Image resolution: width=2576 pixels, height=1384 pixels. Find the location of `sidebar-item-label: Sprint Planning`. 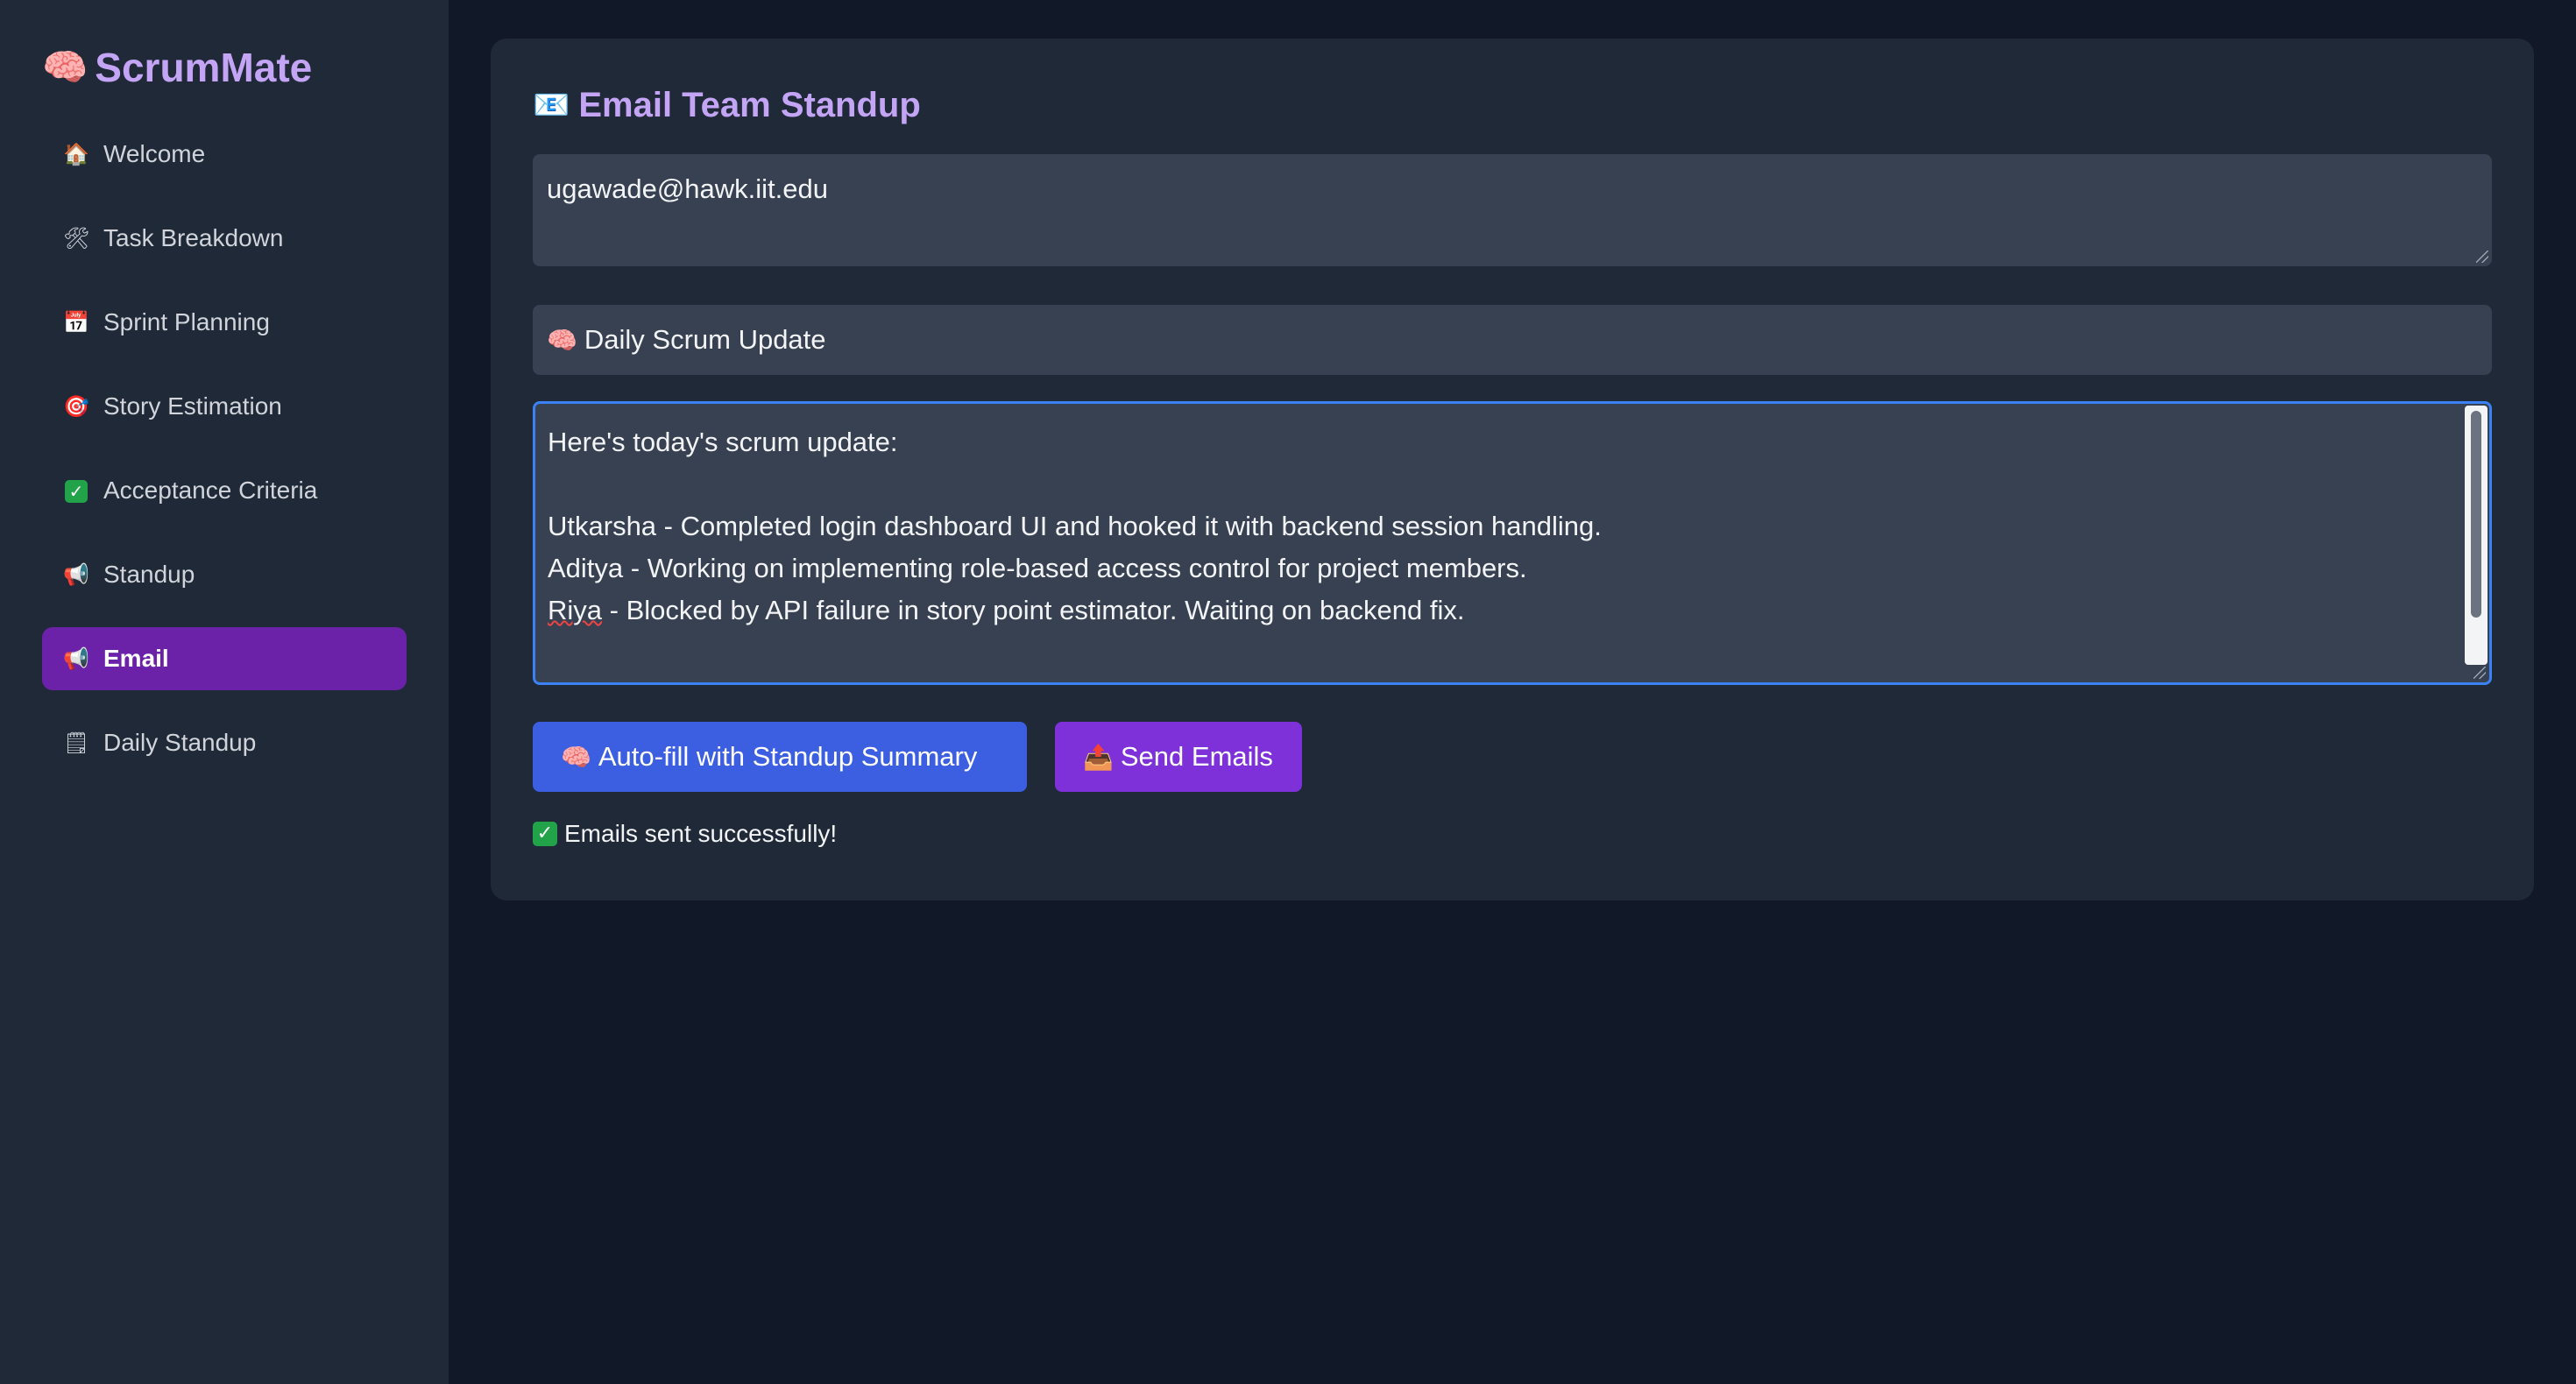

sidebar-item-label: Sprint Planning is located at coordinates (186, 321).